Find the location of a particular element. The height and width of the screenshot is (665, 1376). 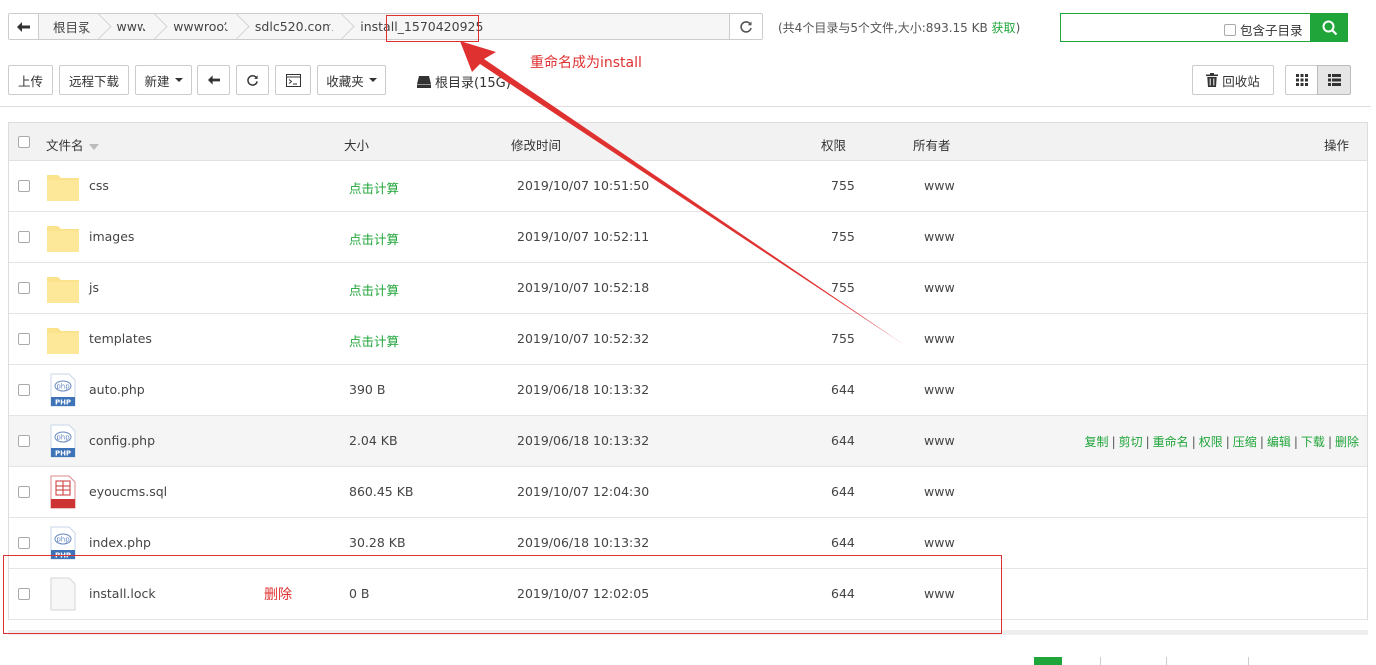

remote-download-button: 远程下载 is located at coordinates (94, 80).